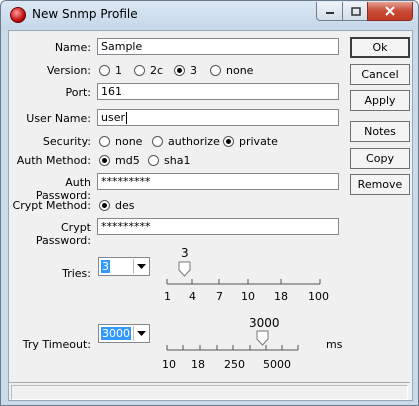  What do you see at coordinates (234, 342) in the screenshot?
I see `try-timeout-slider` at bounding box center [234, 342].